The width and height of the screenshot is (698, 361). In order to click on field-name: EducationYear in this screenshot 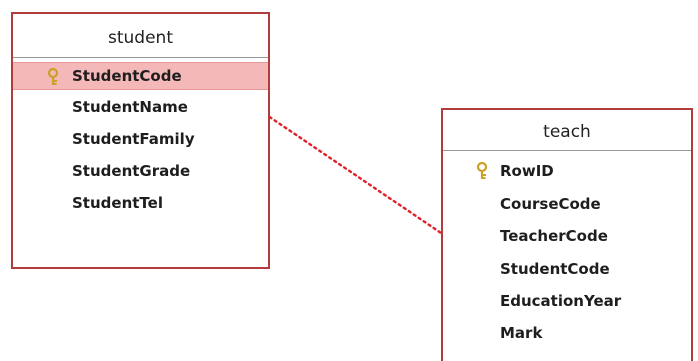, I will do `click(561, 301)`.